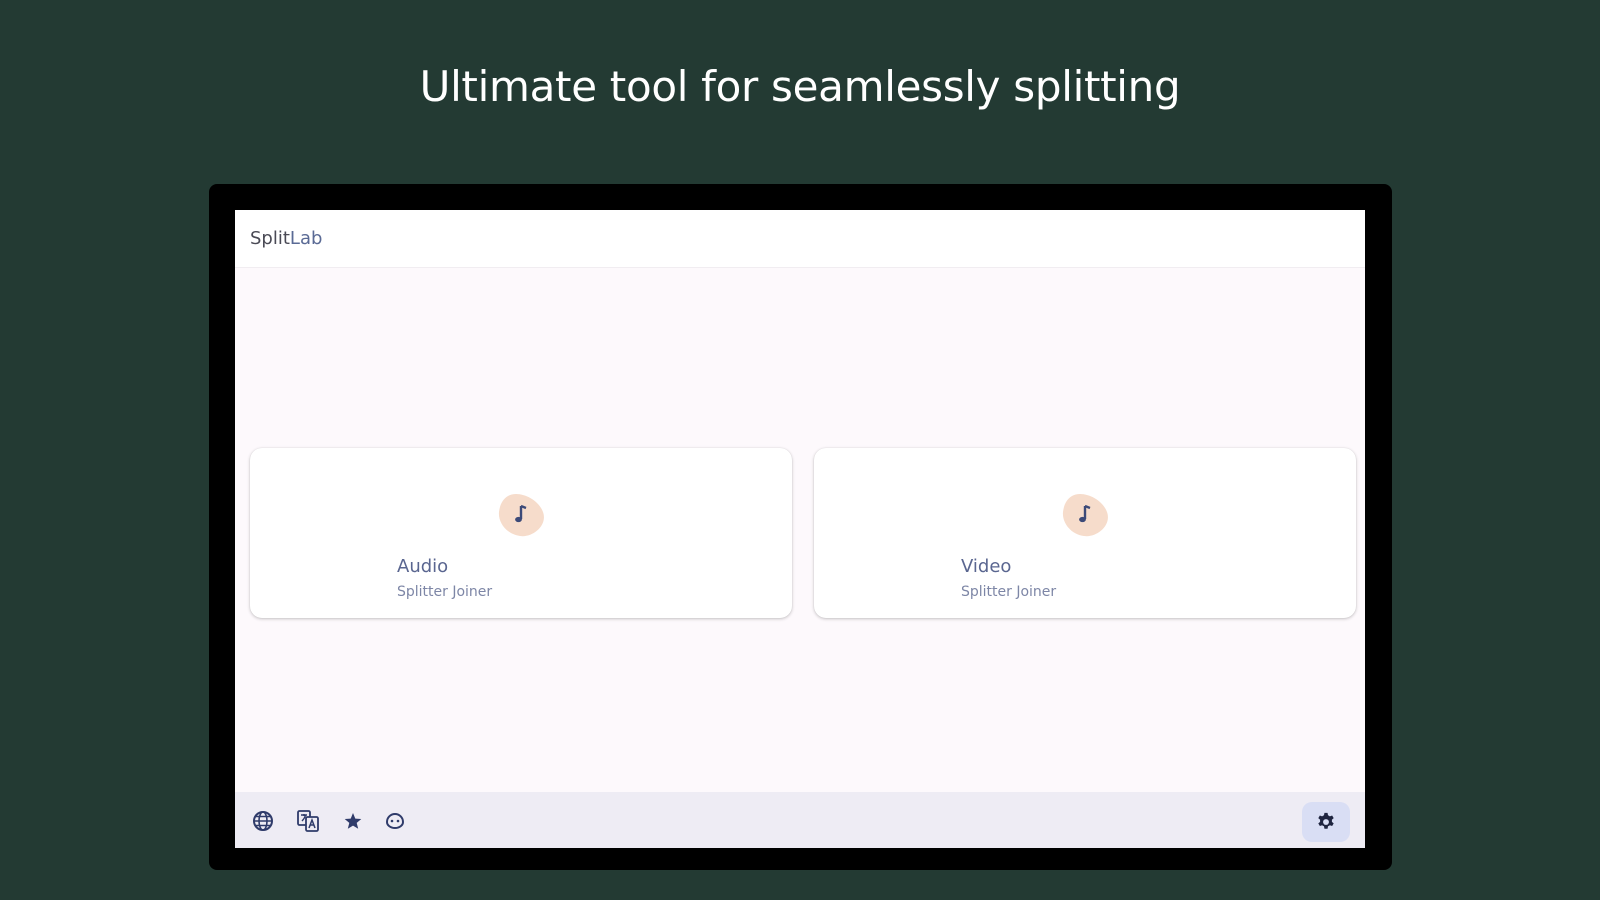 The height and width of the screenshot is (900, 1600). What do you see at coordinates (800, 820) in the screenshot?
I see `bottom-bar` at bounding box center [800, 820].